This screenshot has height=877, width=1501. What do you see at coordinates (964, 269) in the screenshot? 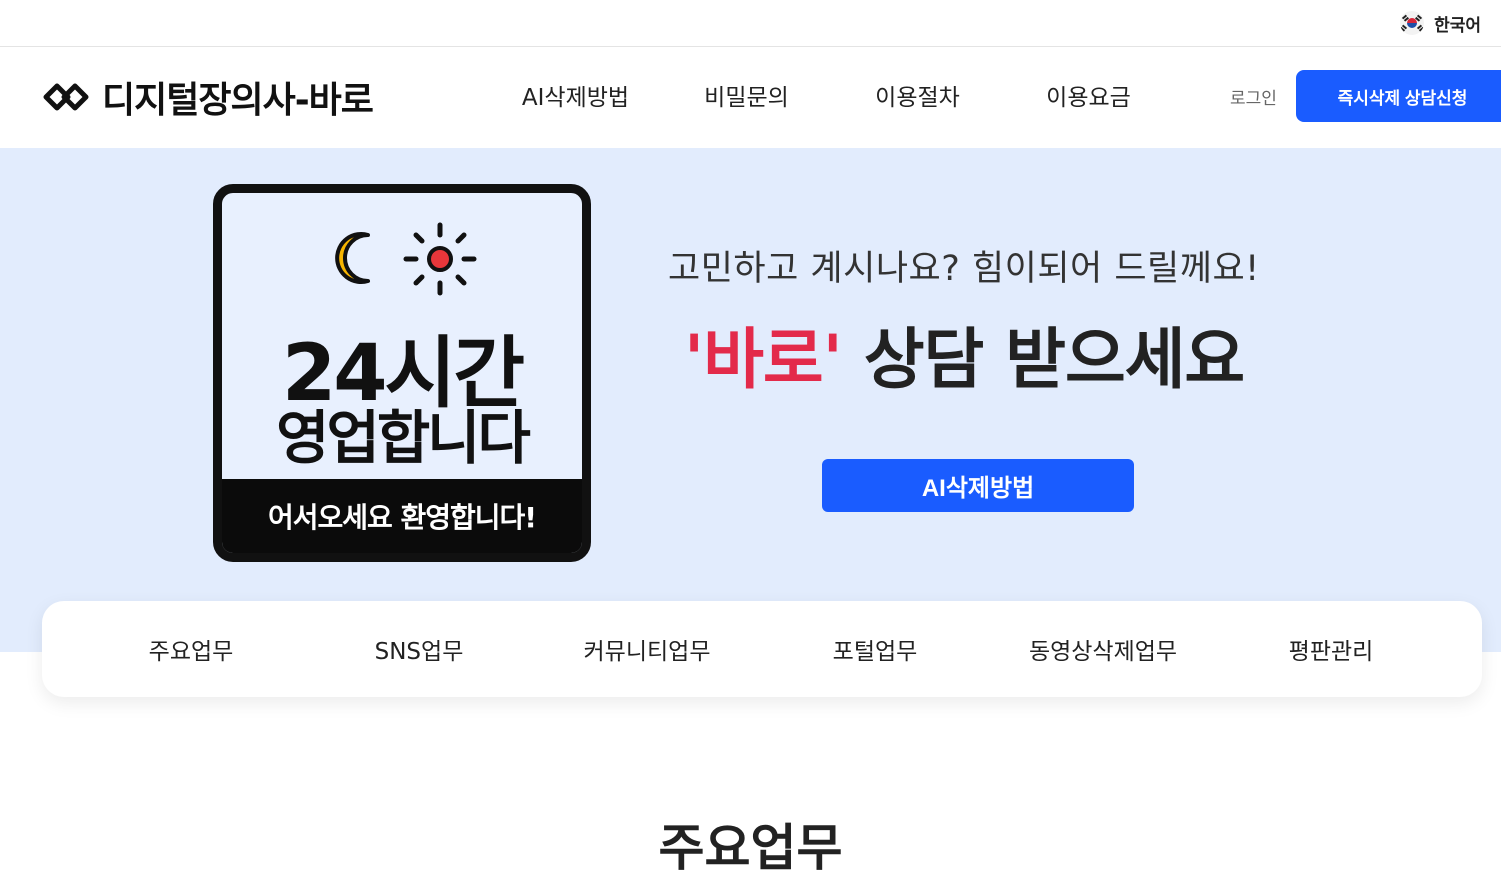
I see `hero-subtitle: 고민하고 계시나요? 힘이되어 드릴께요!` at bounding box center [964, 269].